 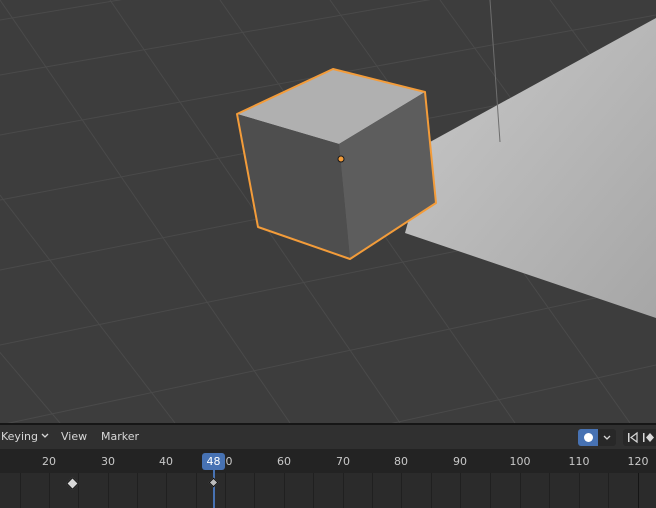 I want to click on ruler-label: 60, so click(x=284, y=461).